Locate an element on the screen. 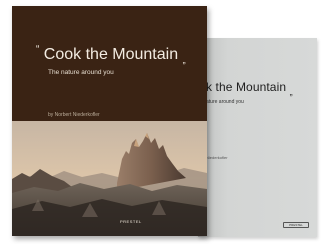  back-book-author: Niederkofler is located at coordinates (217, 157).